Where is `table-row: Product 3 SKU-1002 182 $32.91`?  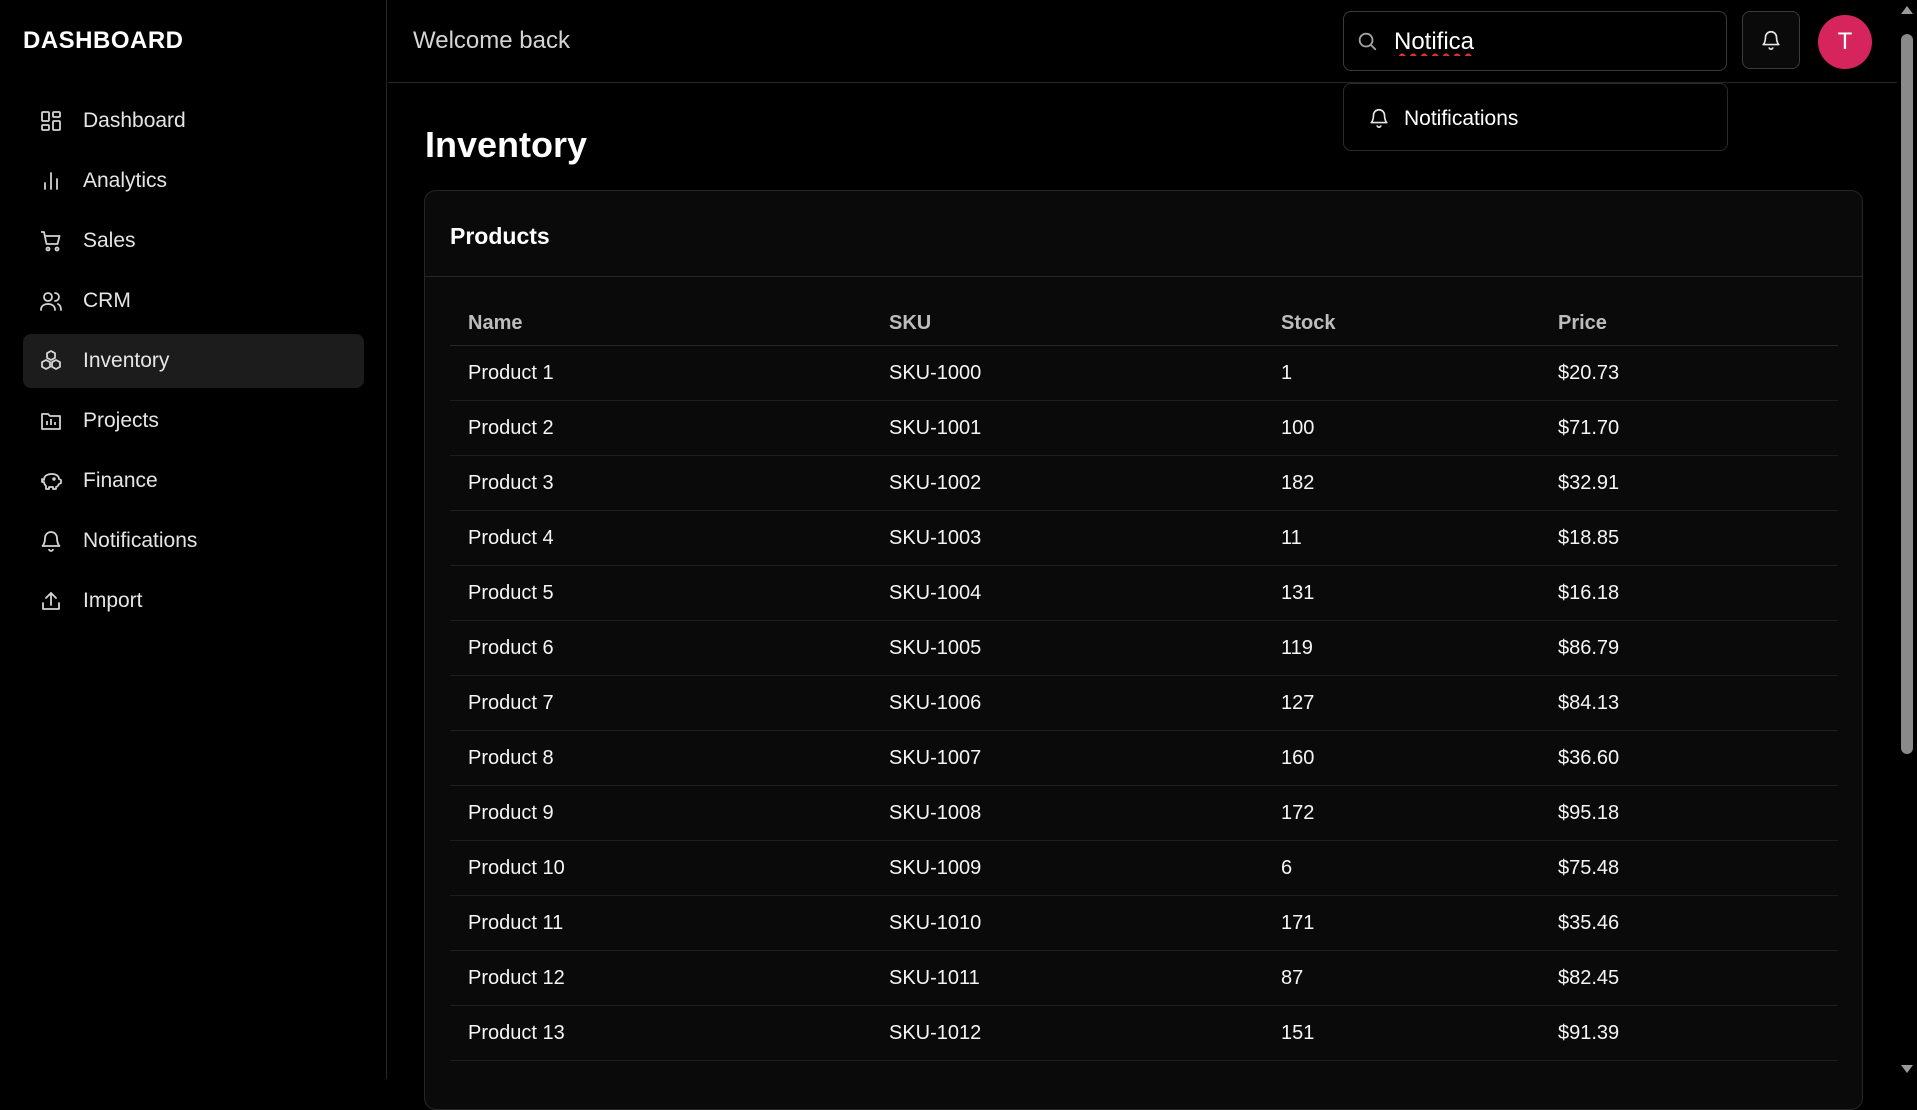
table-row: Product 3 SKU-1002 182 $32.91 is located at coordinates (1144, 483).